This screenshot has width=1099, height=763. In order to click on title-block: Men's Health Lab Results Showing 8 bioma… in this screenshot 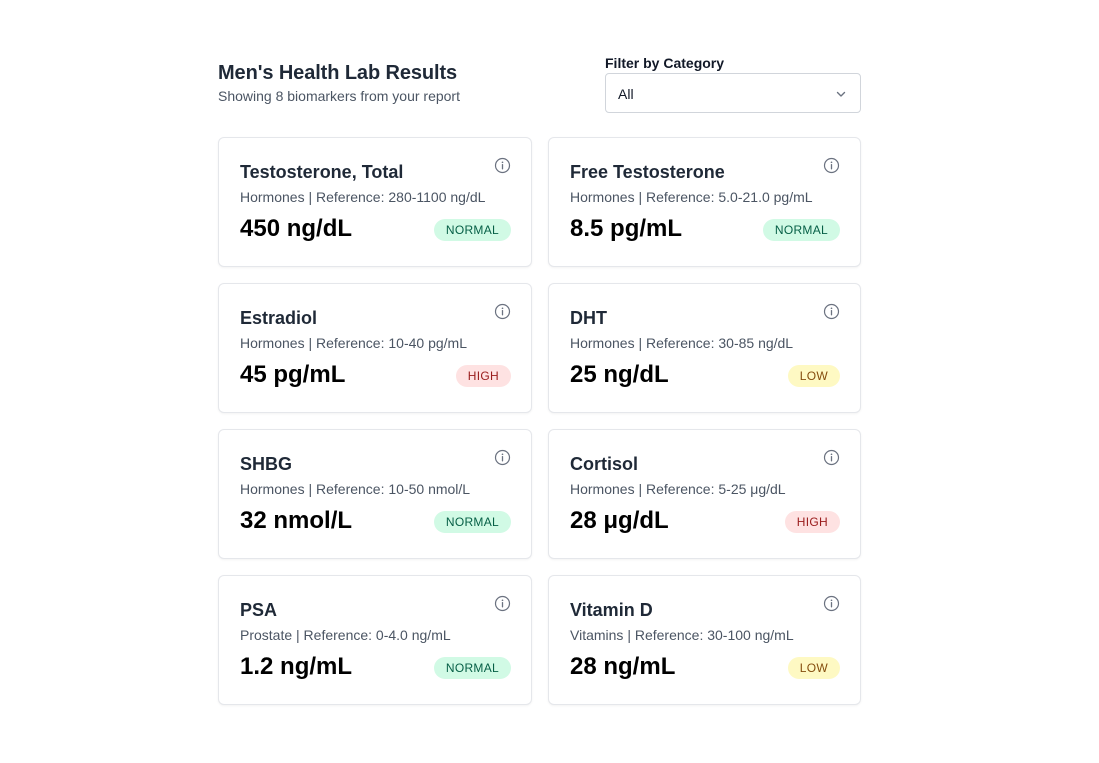, I will do `click(339, 83)`.